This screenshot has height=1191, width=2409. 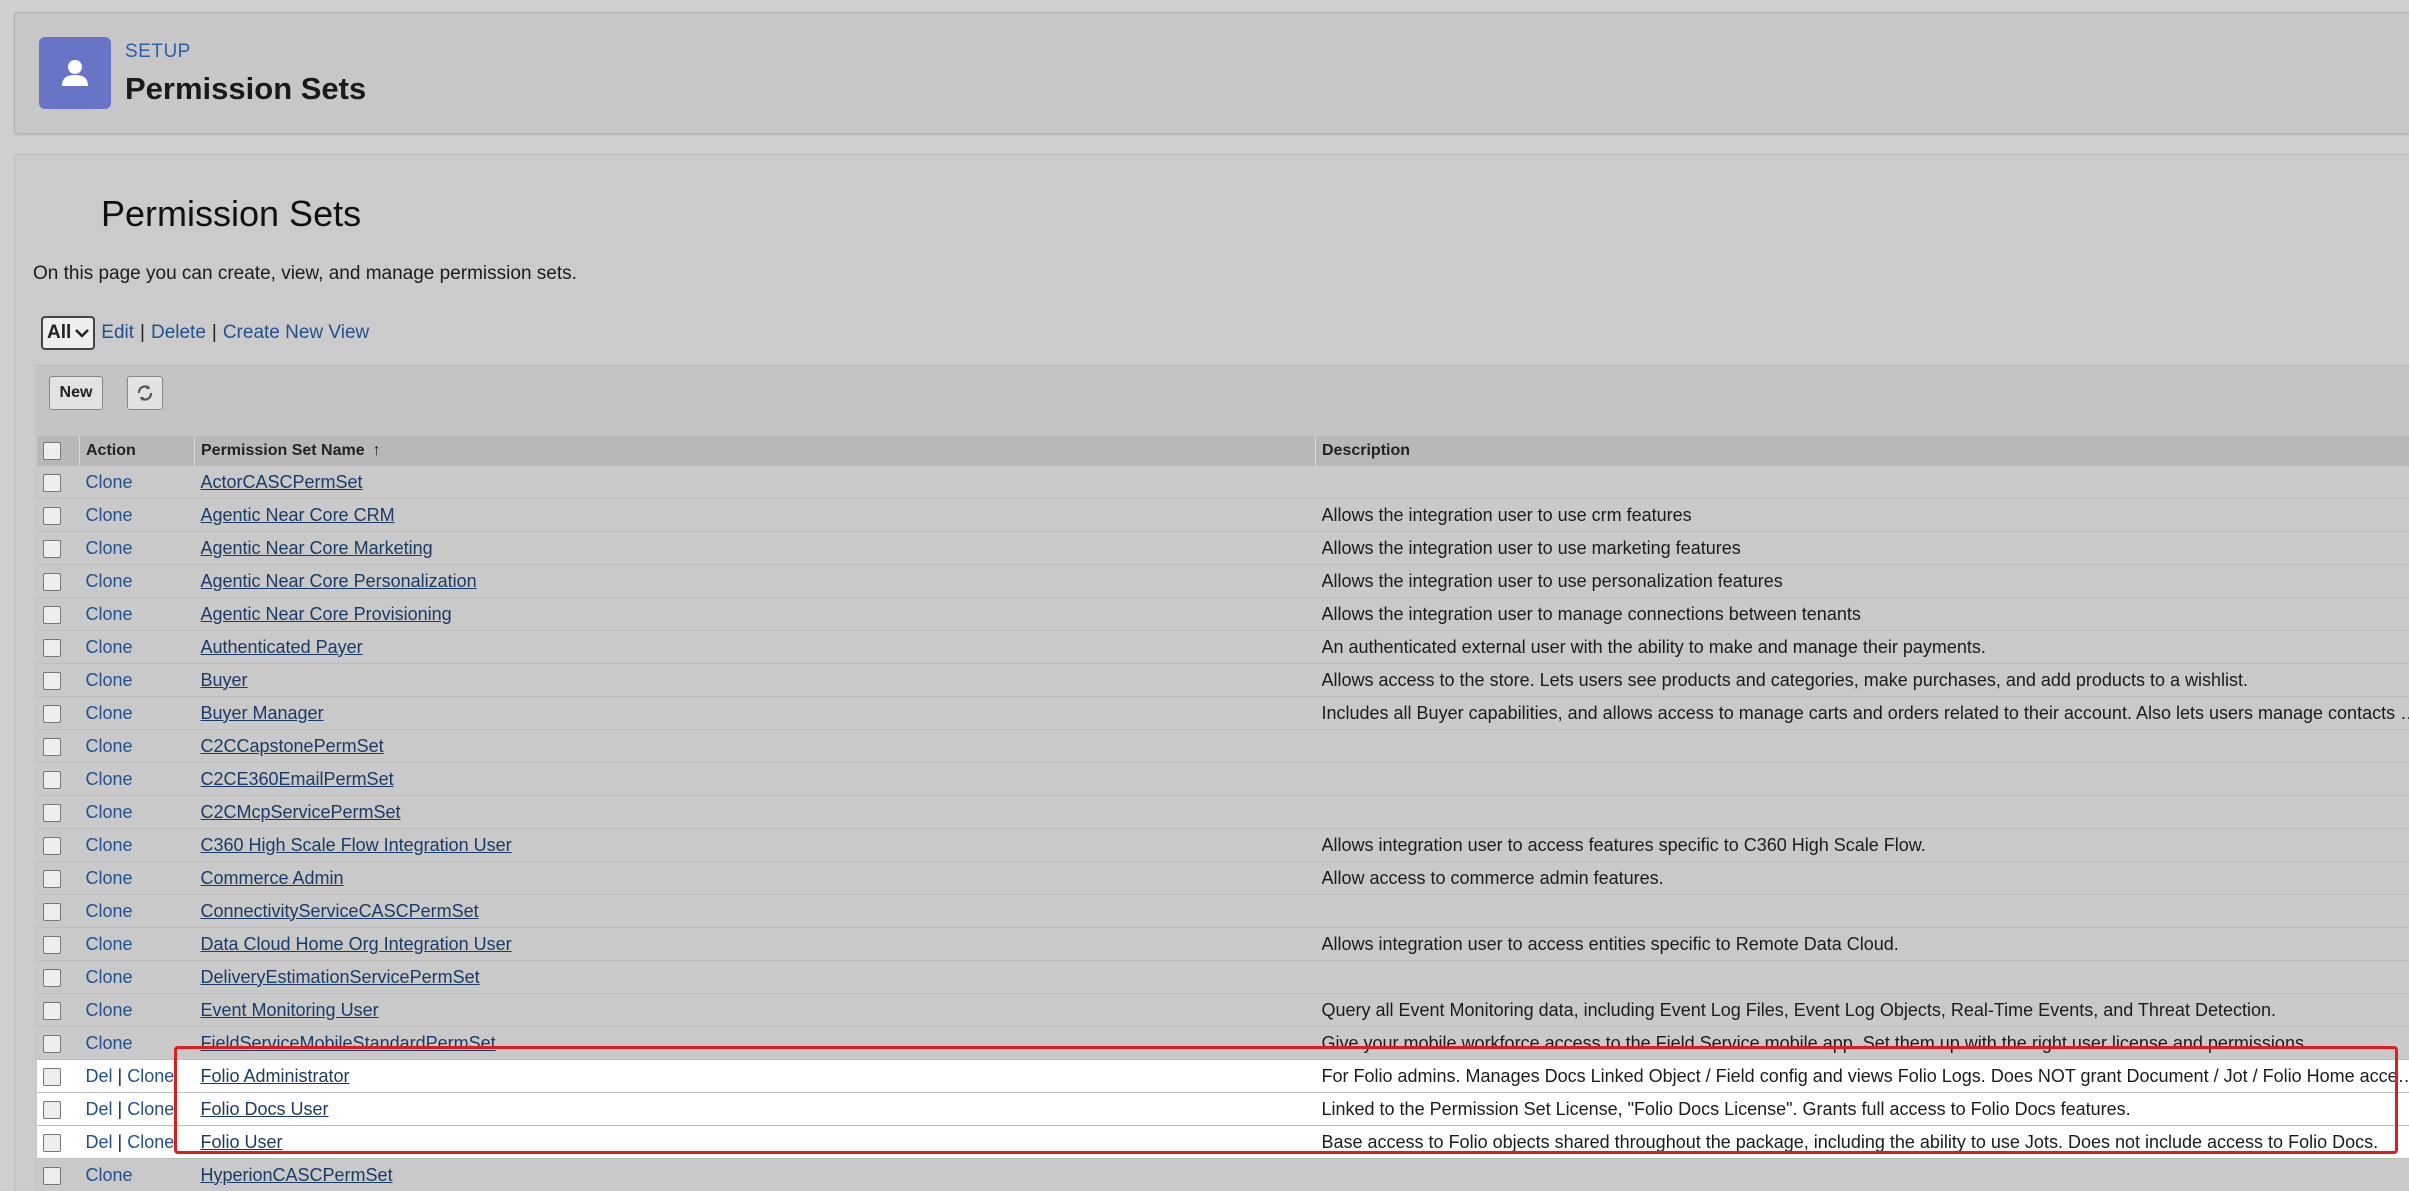 What do you see at coordinates (326, 614) in the screenshot?
I see `permission-set-link: Agentic Near Core Provisioning` at bounding box center [326, 614].